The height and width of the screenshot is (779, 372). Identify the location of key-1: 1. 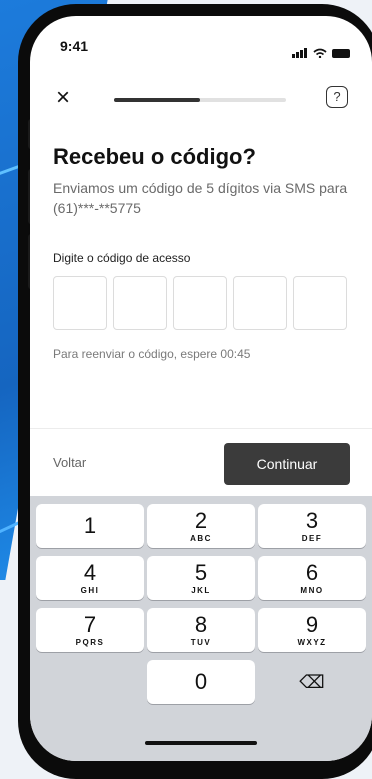
(90, 526).